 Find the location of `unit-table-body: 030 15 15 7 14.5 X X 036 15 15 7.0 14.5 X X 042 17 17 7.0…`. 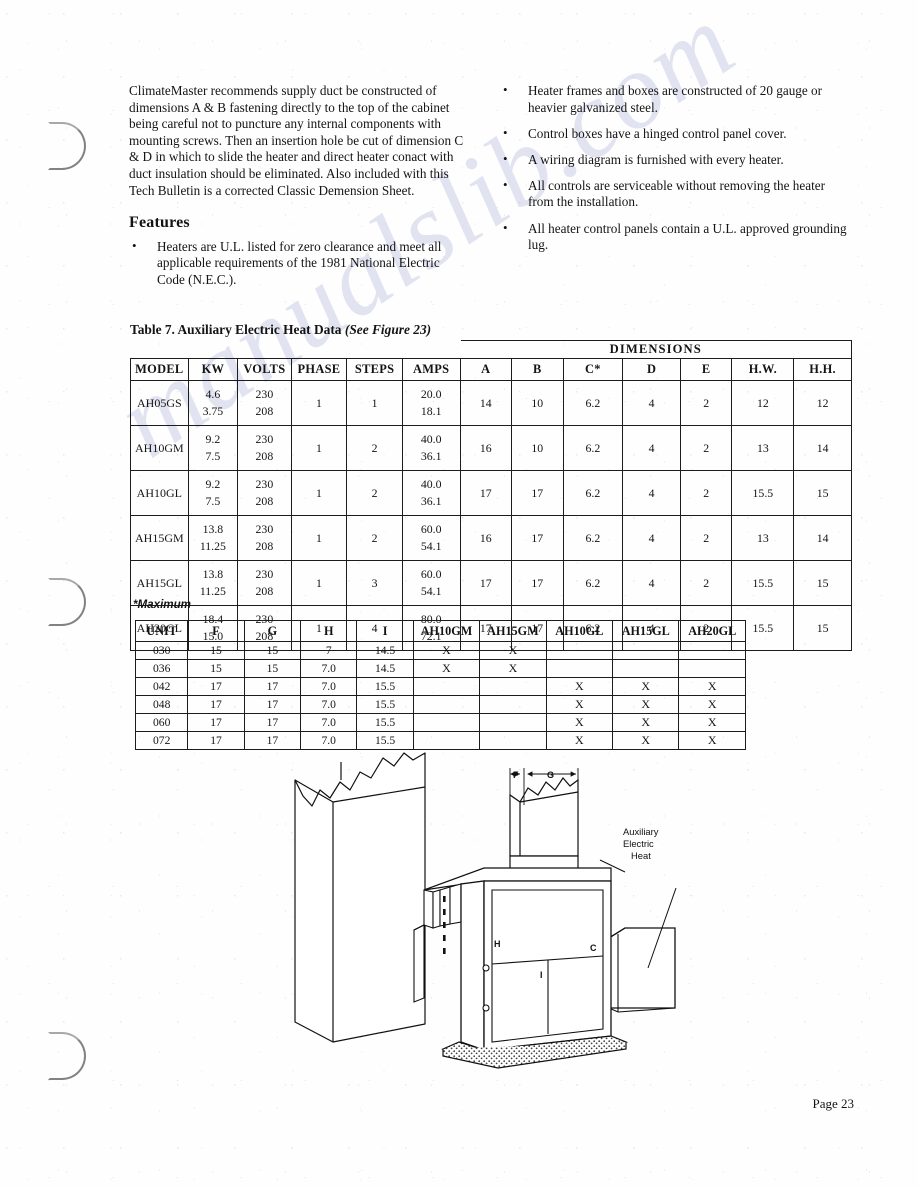

unit-table-body: 030 15 15 7 14.5 X X 036 15 15 7.0 14.5 X X 042 17 17 7.0… is located at coordinates (440, 695).